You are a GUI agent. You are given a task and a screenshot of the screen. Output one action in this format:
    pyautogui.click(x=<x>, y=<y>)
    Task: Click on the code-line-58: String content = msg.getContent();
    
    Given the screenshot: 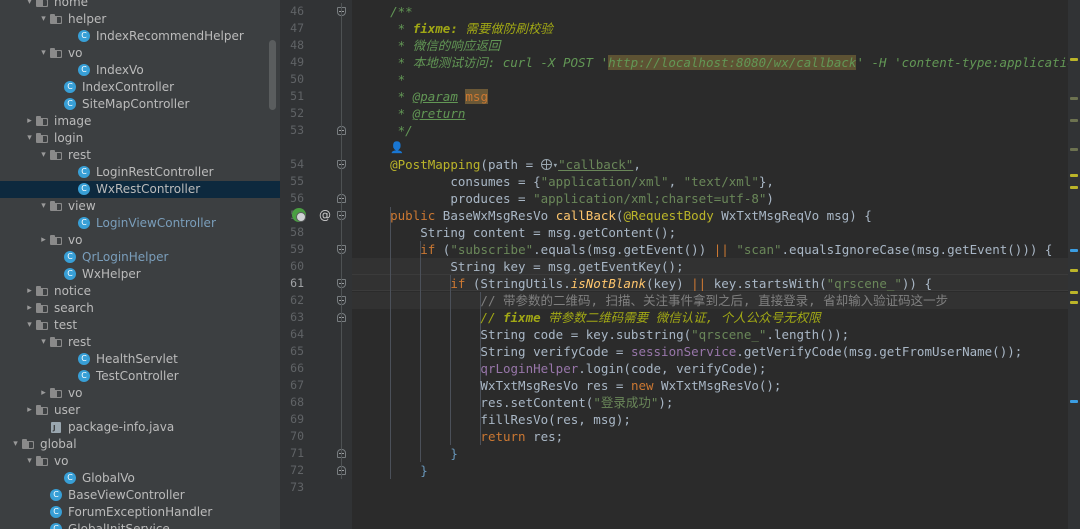 What is the action you would take?
    pyautogui.click(x=518, y=232)
    